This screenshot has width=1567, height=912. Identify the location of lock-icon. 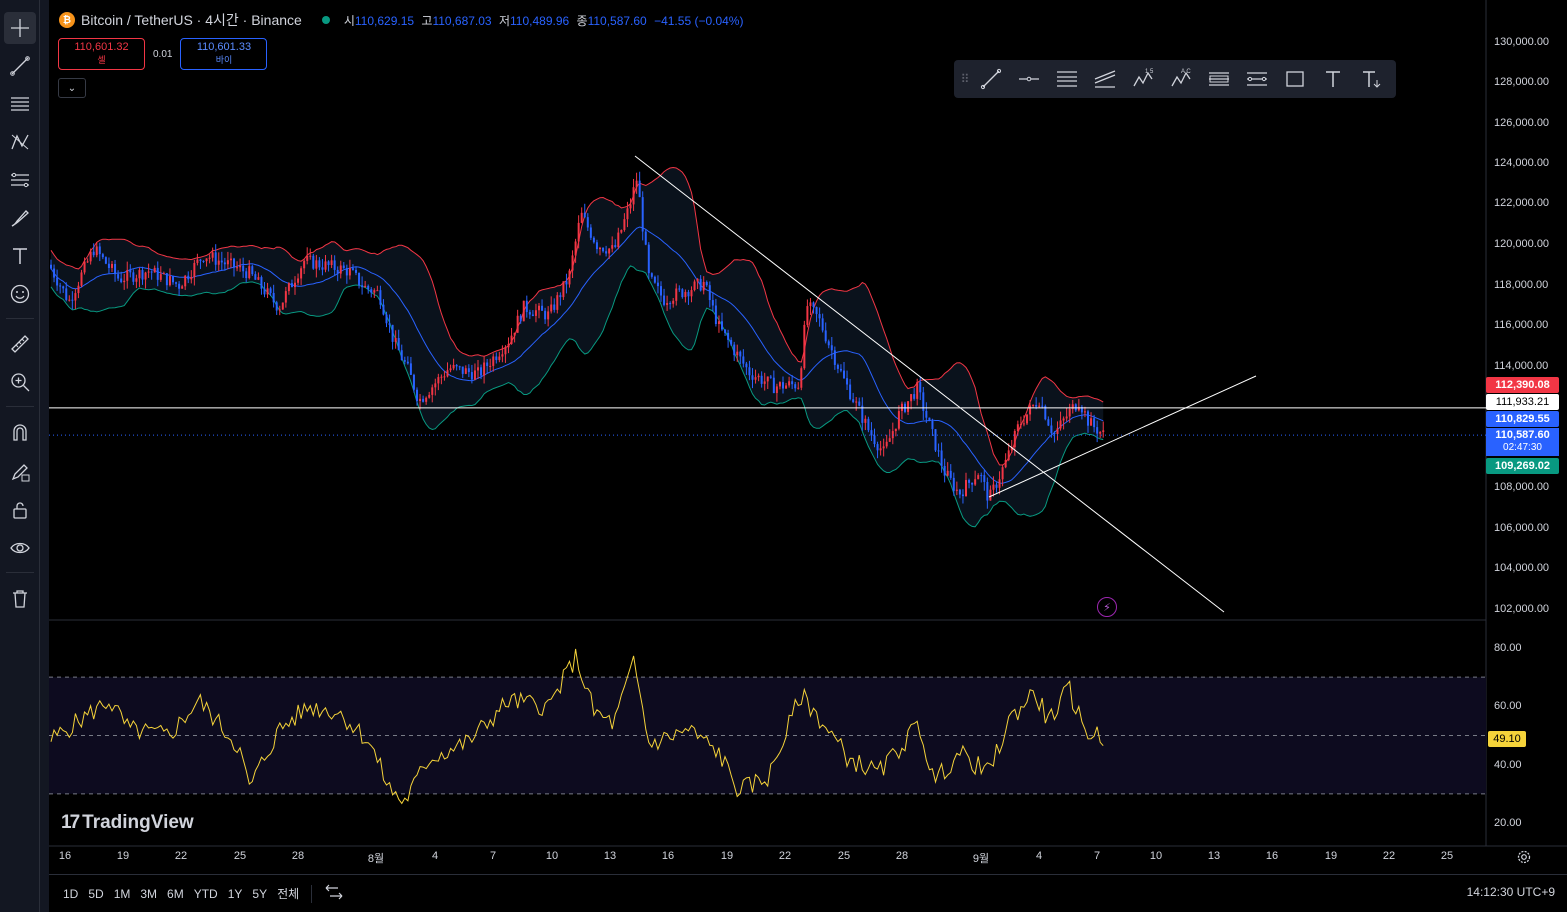
(20, 510).